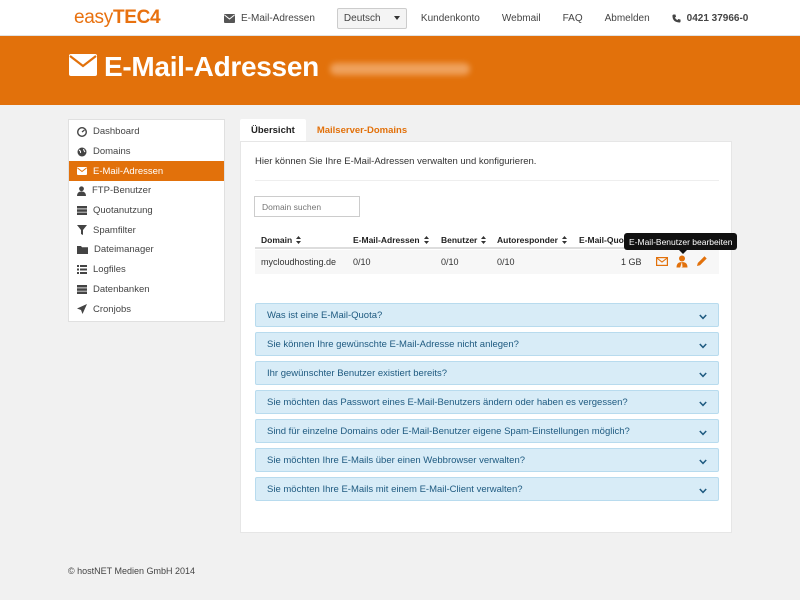 The image size is (800, 600). I want to click on logo: easyTEC4, so click(117, 18).